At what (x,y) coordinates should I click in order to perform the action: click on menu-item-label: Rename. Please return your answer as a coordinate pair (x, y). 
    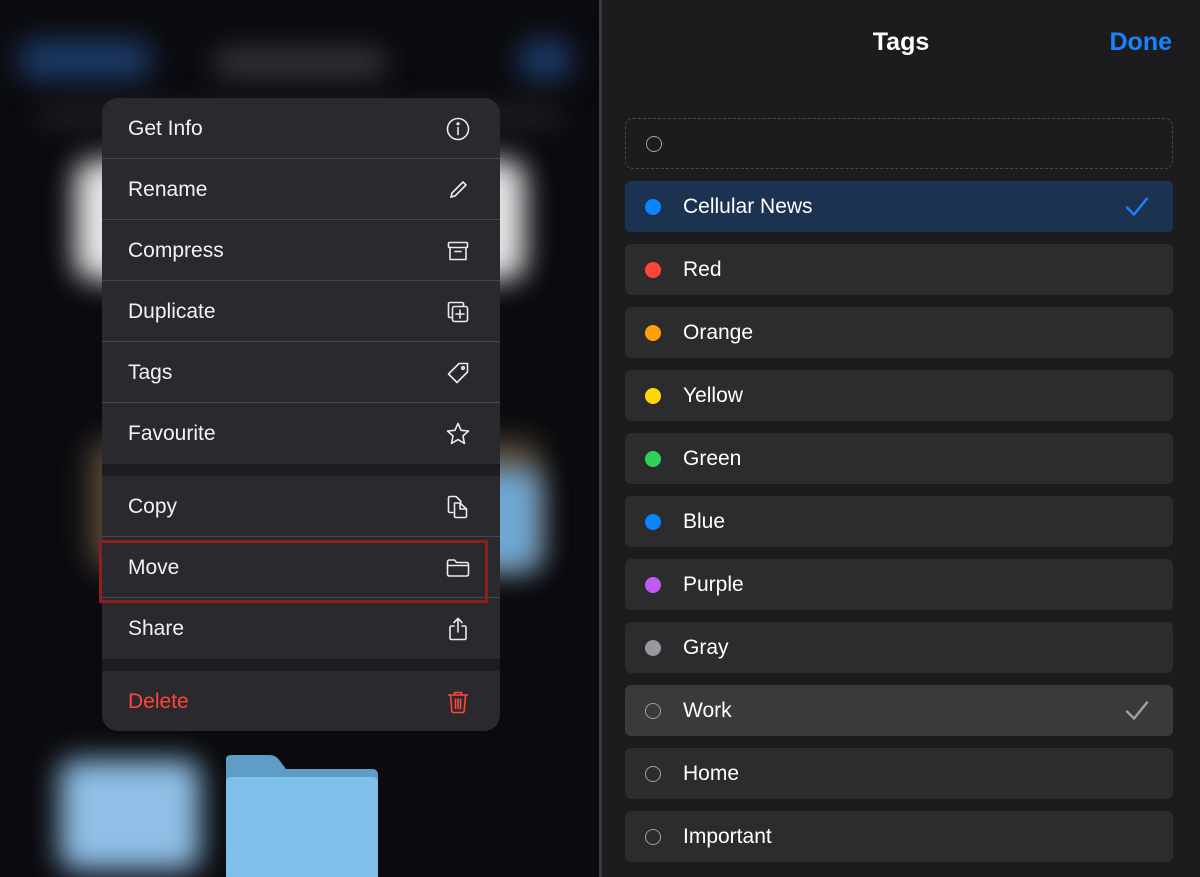
    Looking at the image, I should click on (168, 189).